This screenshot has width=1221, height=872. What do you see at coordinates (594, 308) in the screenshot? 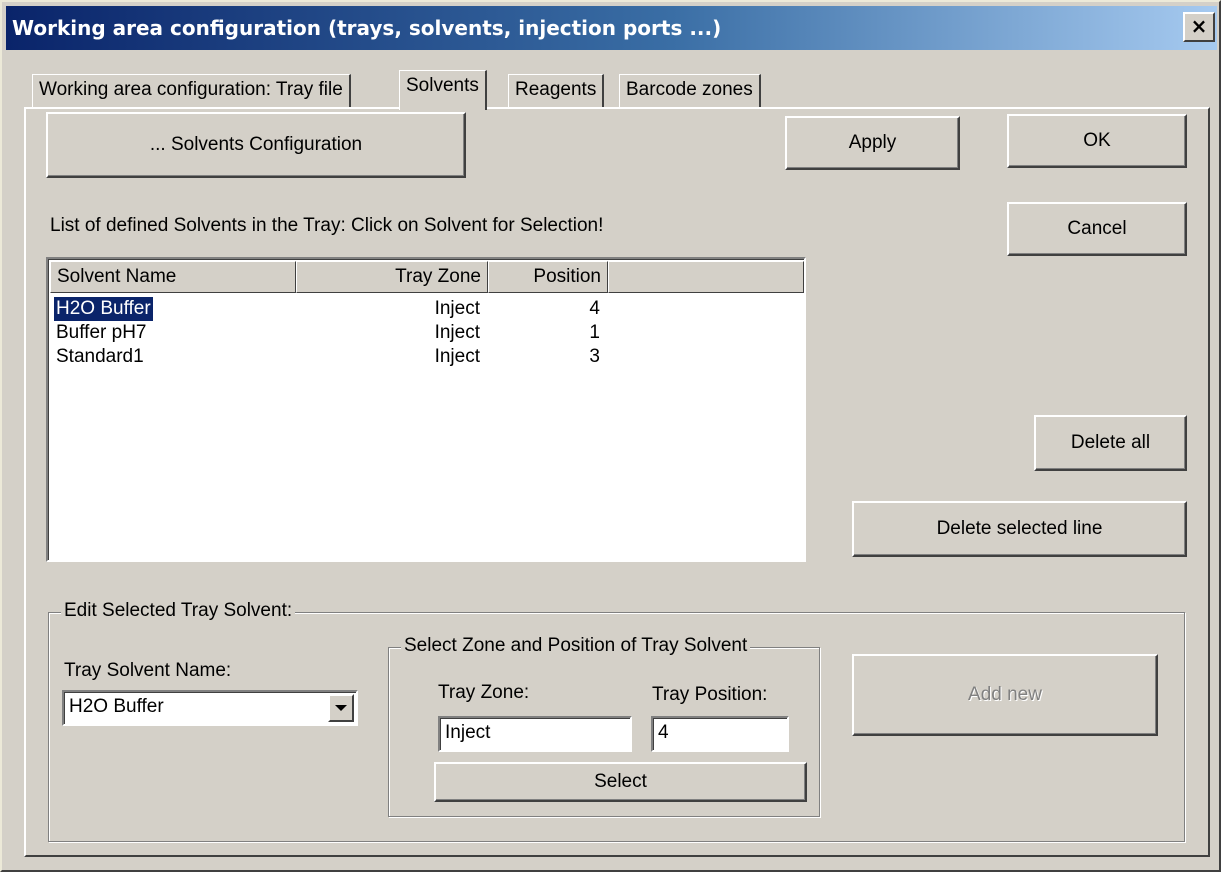
I see `cell-position: 4` at bounding box center [594, 308].